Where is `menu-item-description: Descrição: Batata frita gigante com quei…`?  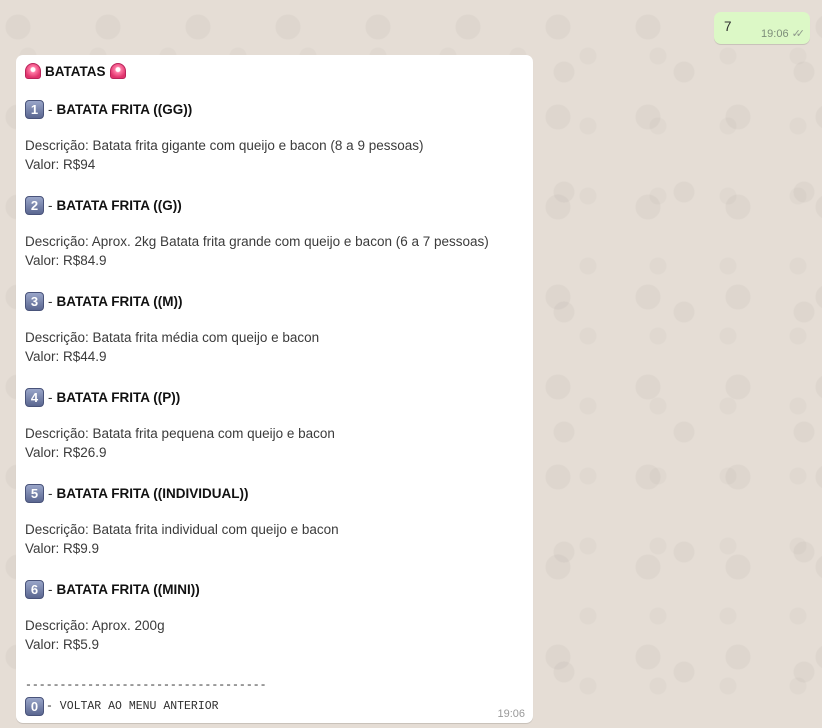
menu-item-description: Descrição: Batata frita gigante com quei… is located at coordinates (224, 145).